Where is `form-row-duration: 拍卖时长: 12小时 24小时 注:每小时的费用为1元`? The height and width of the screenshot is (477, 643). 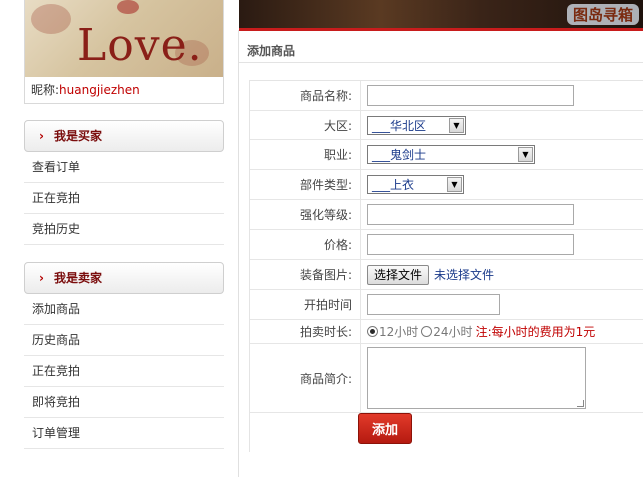
form-row-duration: 拍卖时长: 12小时 24小时 注:每小时的费用为1元 is located at coordinates (446, 332).